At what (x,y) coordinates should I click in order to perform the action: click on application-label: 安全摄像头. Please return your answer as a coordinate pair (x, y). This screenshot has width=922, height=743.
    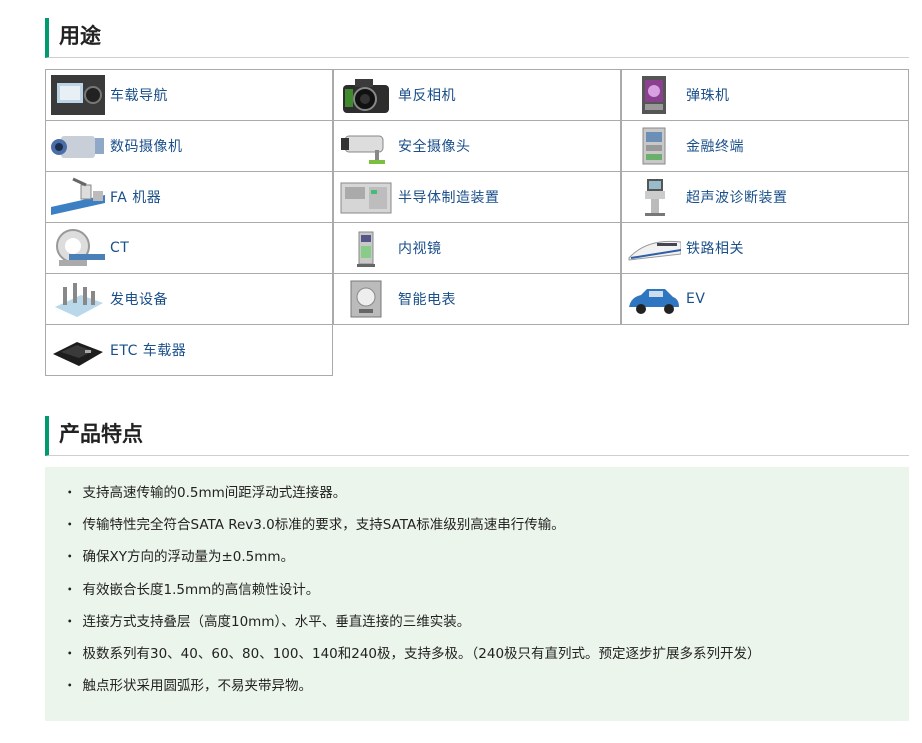
    Looking at the image, I should click on (434, 146).